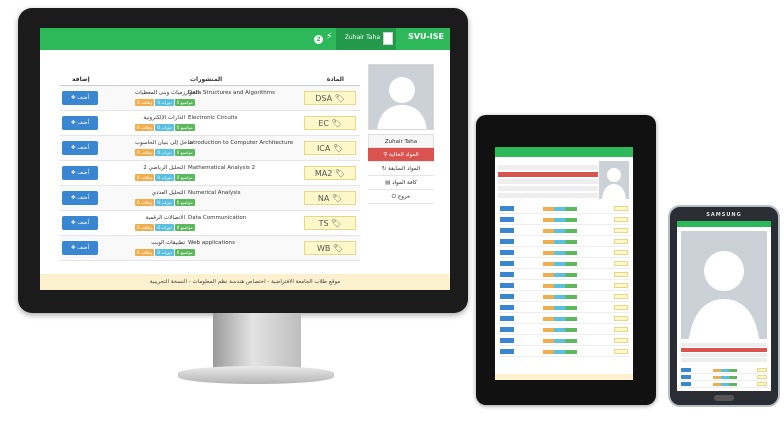 The height and width of the screenshot is (432, 784). I want to click on course-name-ar: الدارات الإلكترونية, so click(164, 118).